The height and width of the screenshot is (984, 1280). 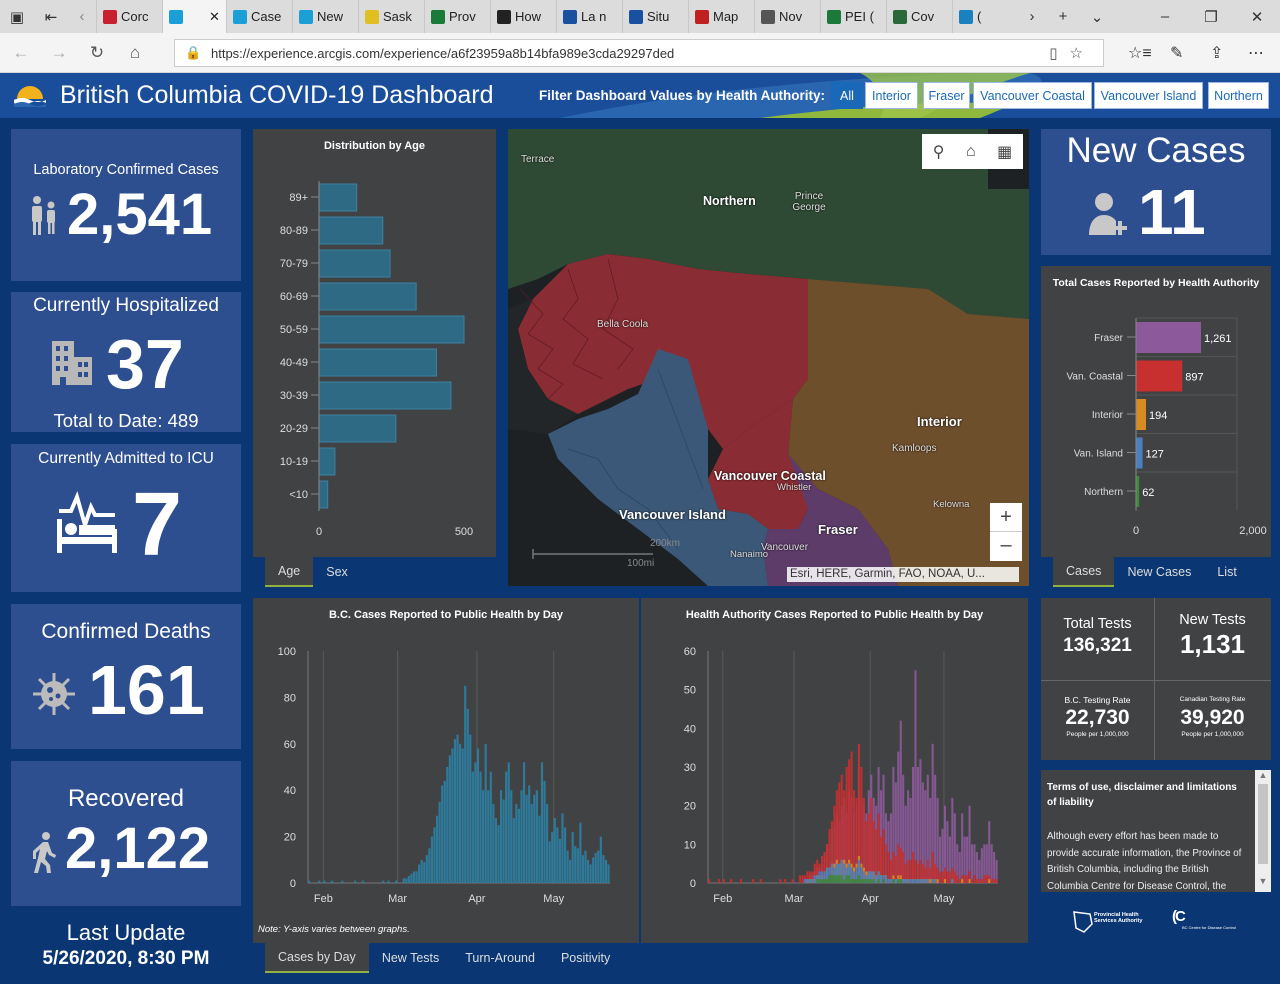 What do you see at coordinates (126, 948) in the screenshot?
I see `last-update-block: Last Update 5/26/2020, 8:30 PM` at bounding box center [126, 948].